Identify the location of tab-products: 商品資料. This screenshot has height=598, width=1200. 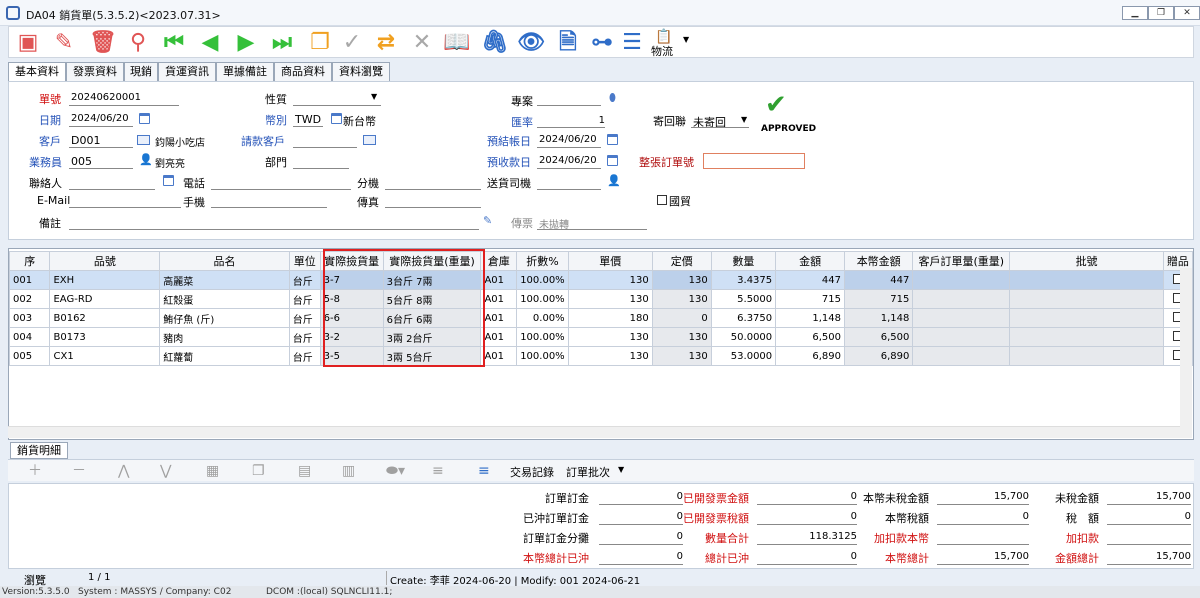
(303, 72).